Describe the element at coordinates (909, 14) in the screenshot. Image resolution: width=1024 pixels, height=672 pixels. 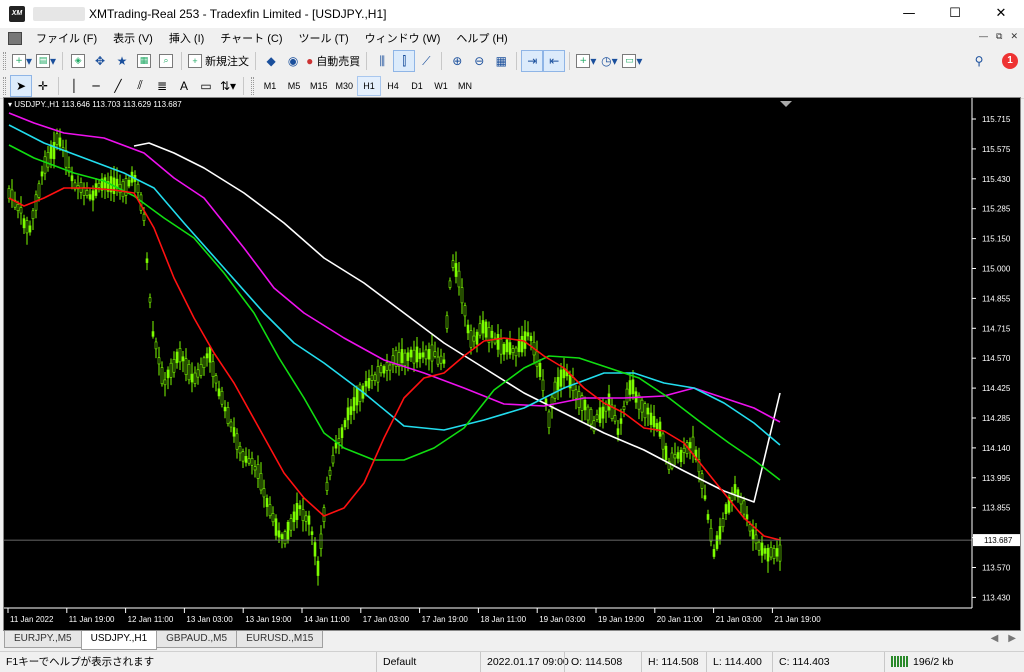
I see `minimize-button: —` at that location.